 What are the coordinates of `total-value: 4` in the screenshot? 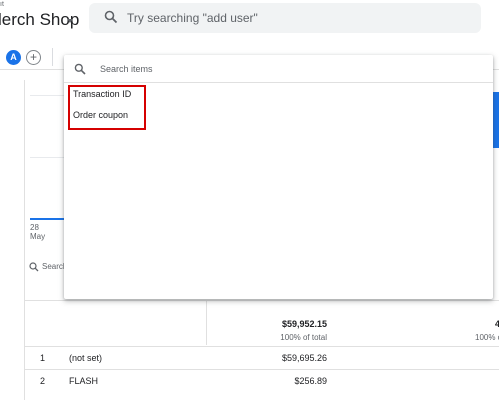 It's located at (497, 324).